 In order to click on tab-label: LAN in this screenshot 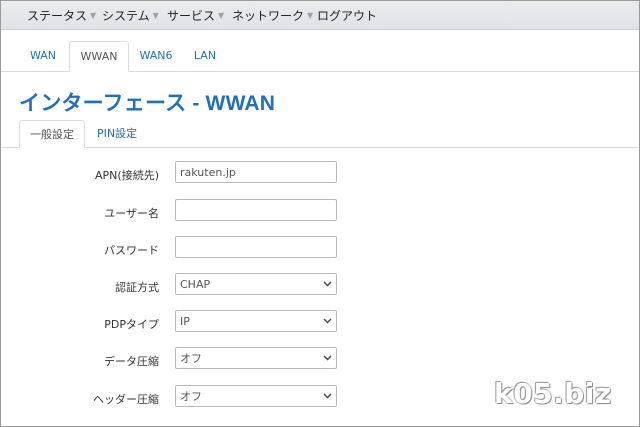, I will do `click(205, 55)`.